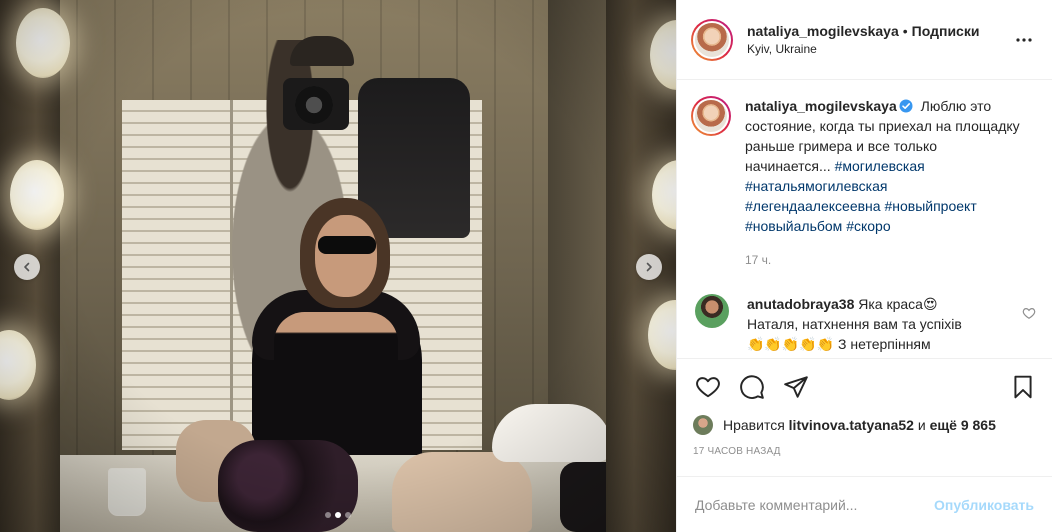  What do you see at coordinates (879, 49) in the screenshot?
I see `post-location: Kyiv, Ukraine` at bounding box center [879, 49].